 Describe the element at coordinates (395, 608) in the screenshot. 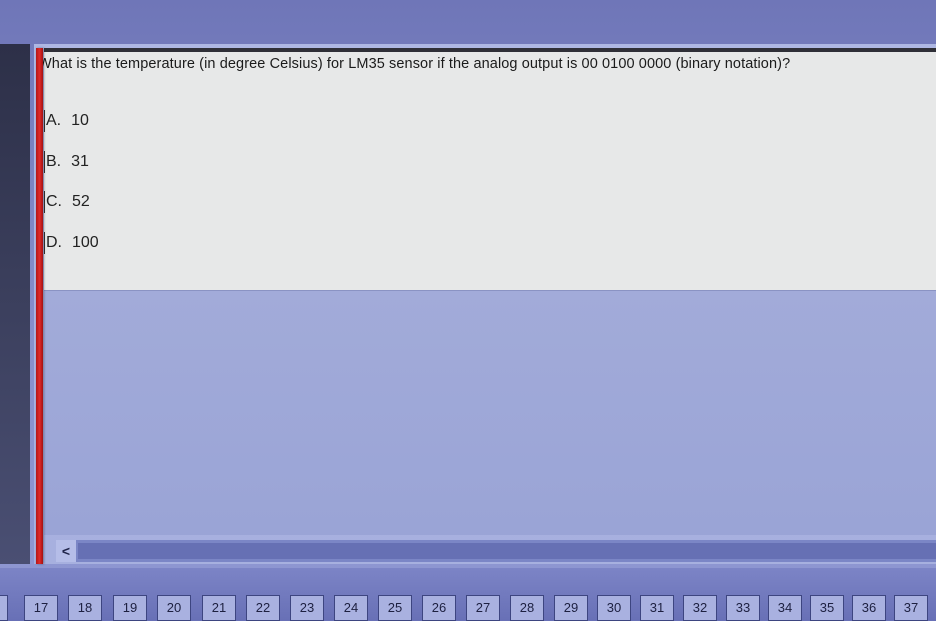

I see `page-button-25: 25` at that location.